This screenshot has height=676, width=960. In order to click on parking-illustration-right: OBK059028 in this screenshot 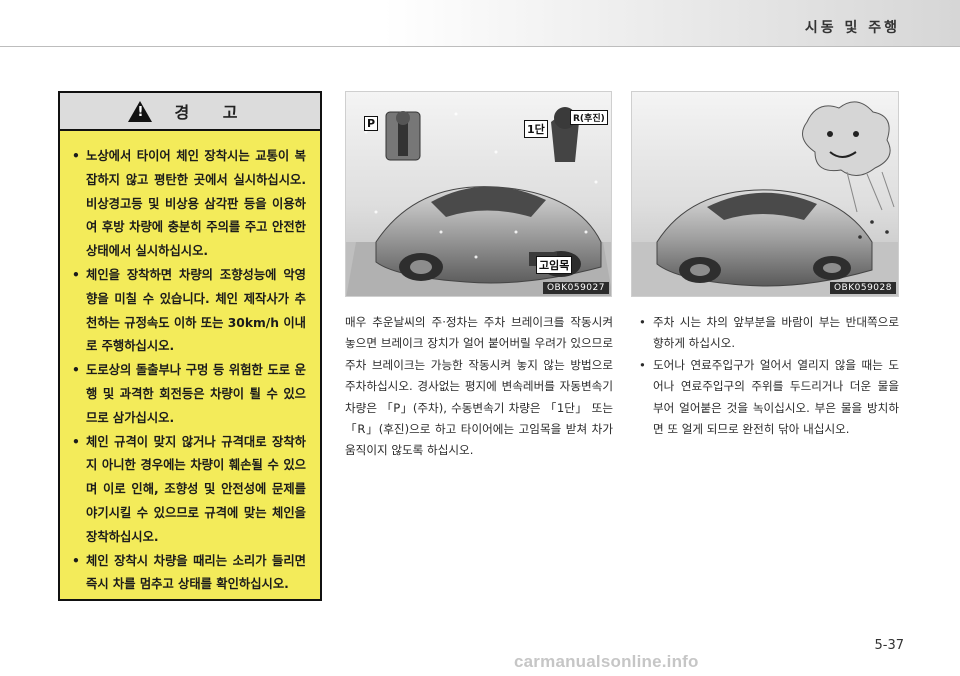, I will do `click(765, 194)`.